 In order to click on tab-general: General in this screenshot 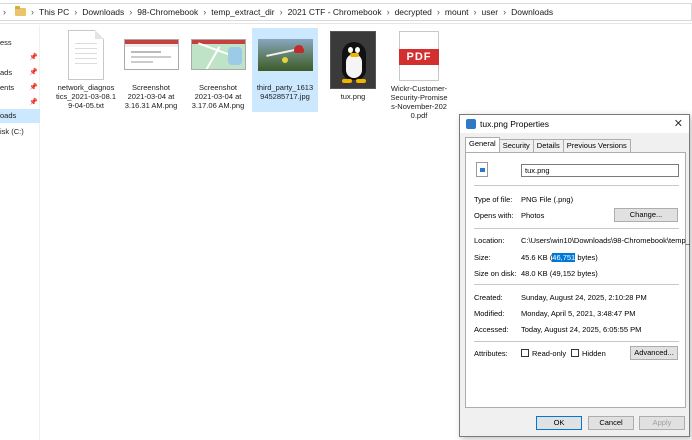, I will do `click(482, 144)`.